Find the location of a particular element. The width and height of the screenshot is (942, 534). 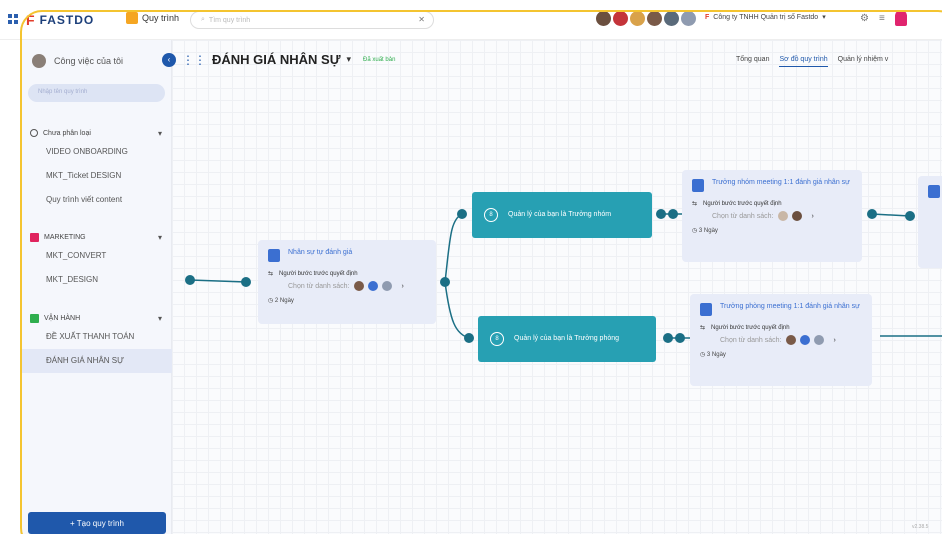

sidebar-item: MKT_Ticket DESIGN is located at coordinates (96, 176).